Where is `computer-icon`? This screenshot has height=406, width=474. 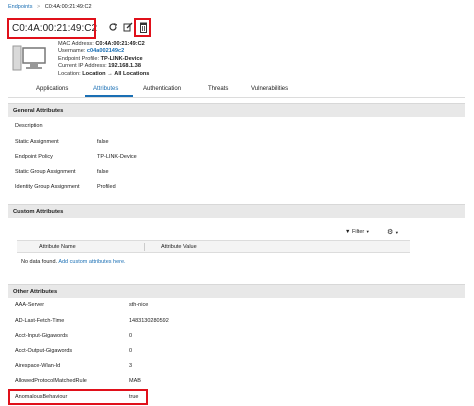
computer-icon is located at coordinates (29, 58).